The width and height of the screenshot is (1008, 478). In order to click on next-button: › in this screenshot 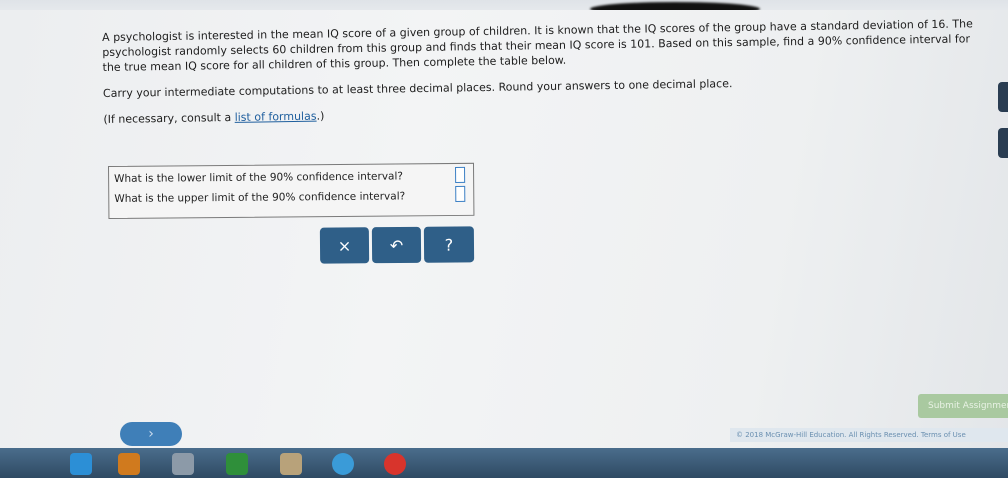, I will do `click(151, 434)`.